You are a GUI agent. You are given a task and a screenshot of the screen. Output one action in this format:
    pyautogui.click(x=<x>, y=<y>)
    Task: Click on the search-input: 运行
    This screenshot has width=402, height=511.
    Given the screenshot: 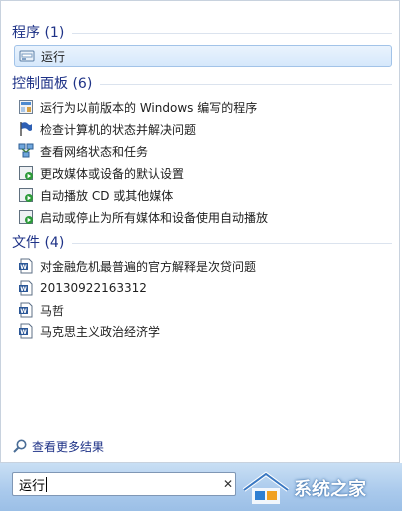 What is the action you would take?
    pyautogui.click(x=124, y=484)
    